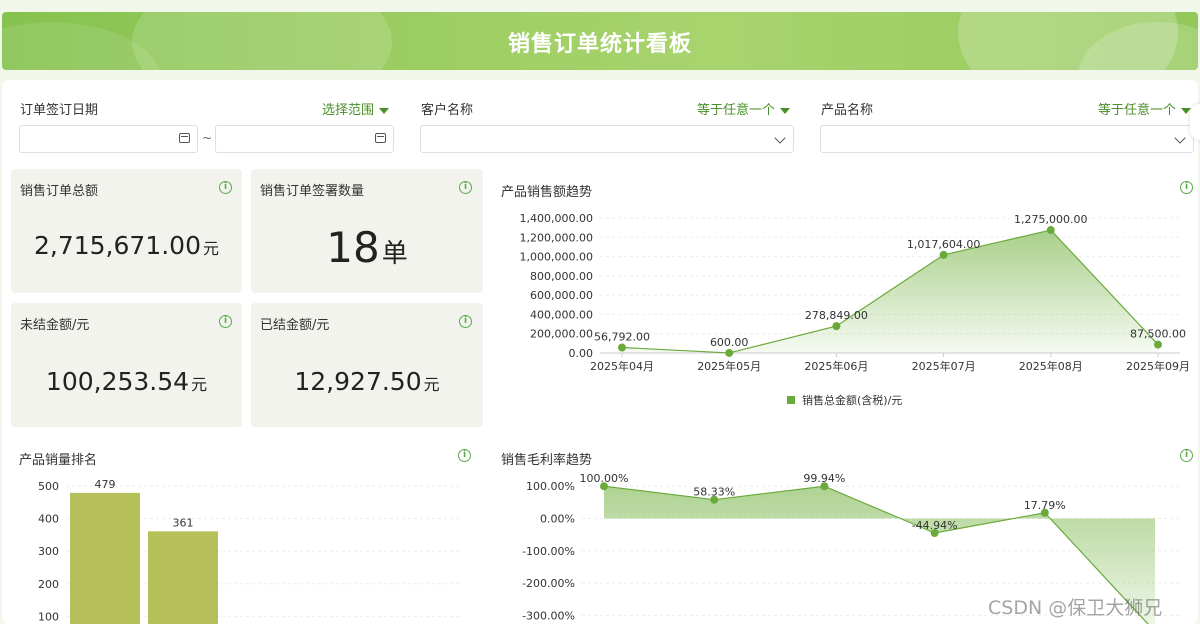 The width and height of the screenshot is (1200, 624). Describe the element at coordinates (836, 366) in the screenshot. I see `x-tick-label: 2025年06月` at that location.